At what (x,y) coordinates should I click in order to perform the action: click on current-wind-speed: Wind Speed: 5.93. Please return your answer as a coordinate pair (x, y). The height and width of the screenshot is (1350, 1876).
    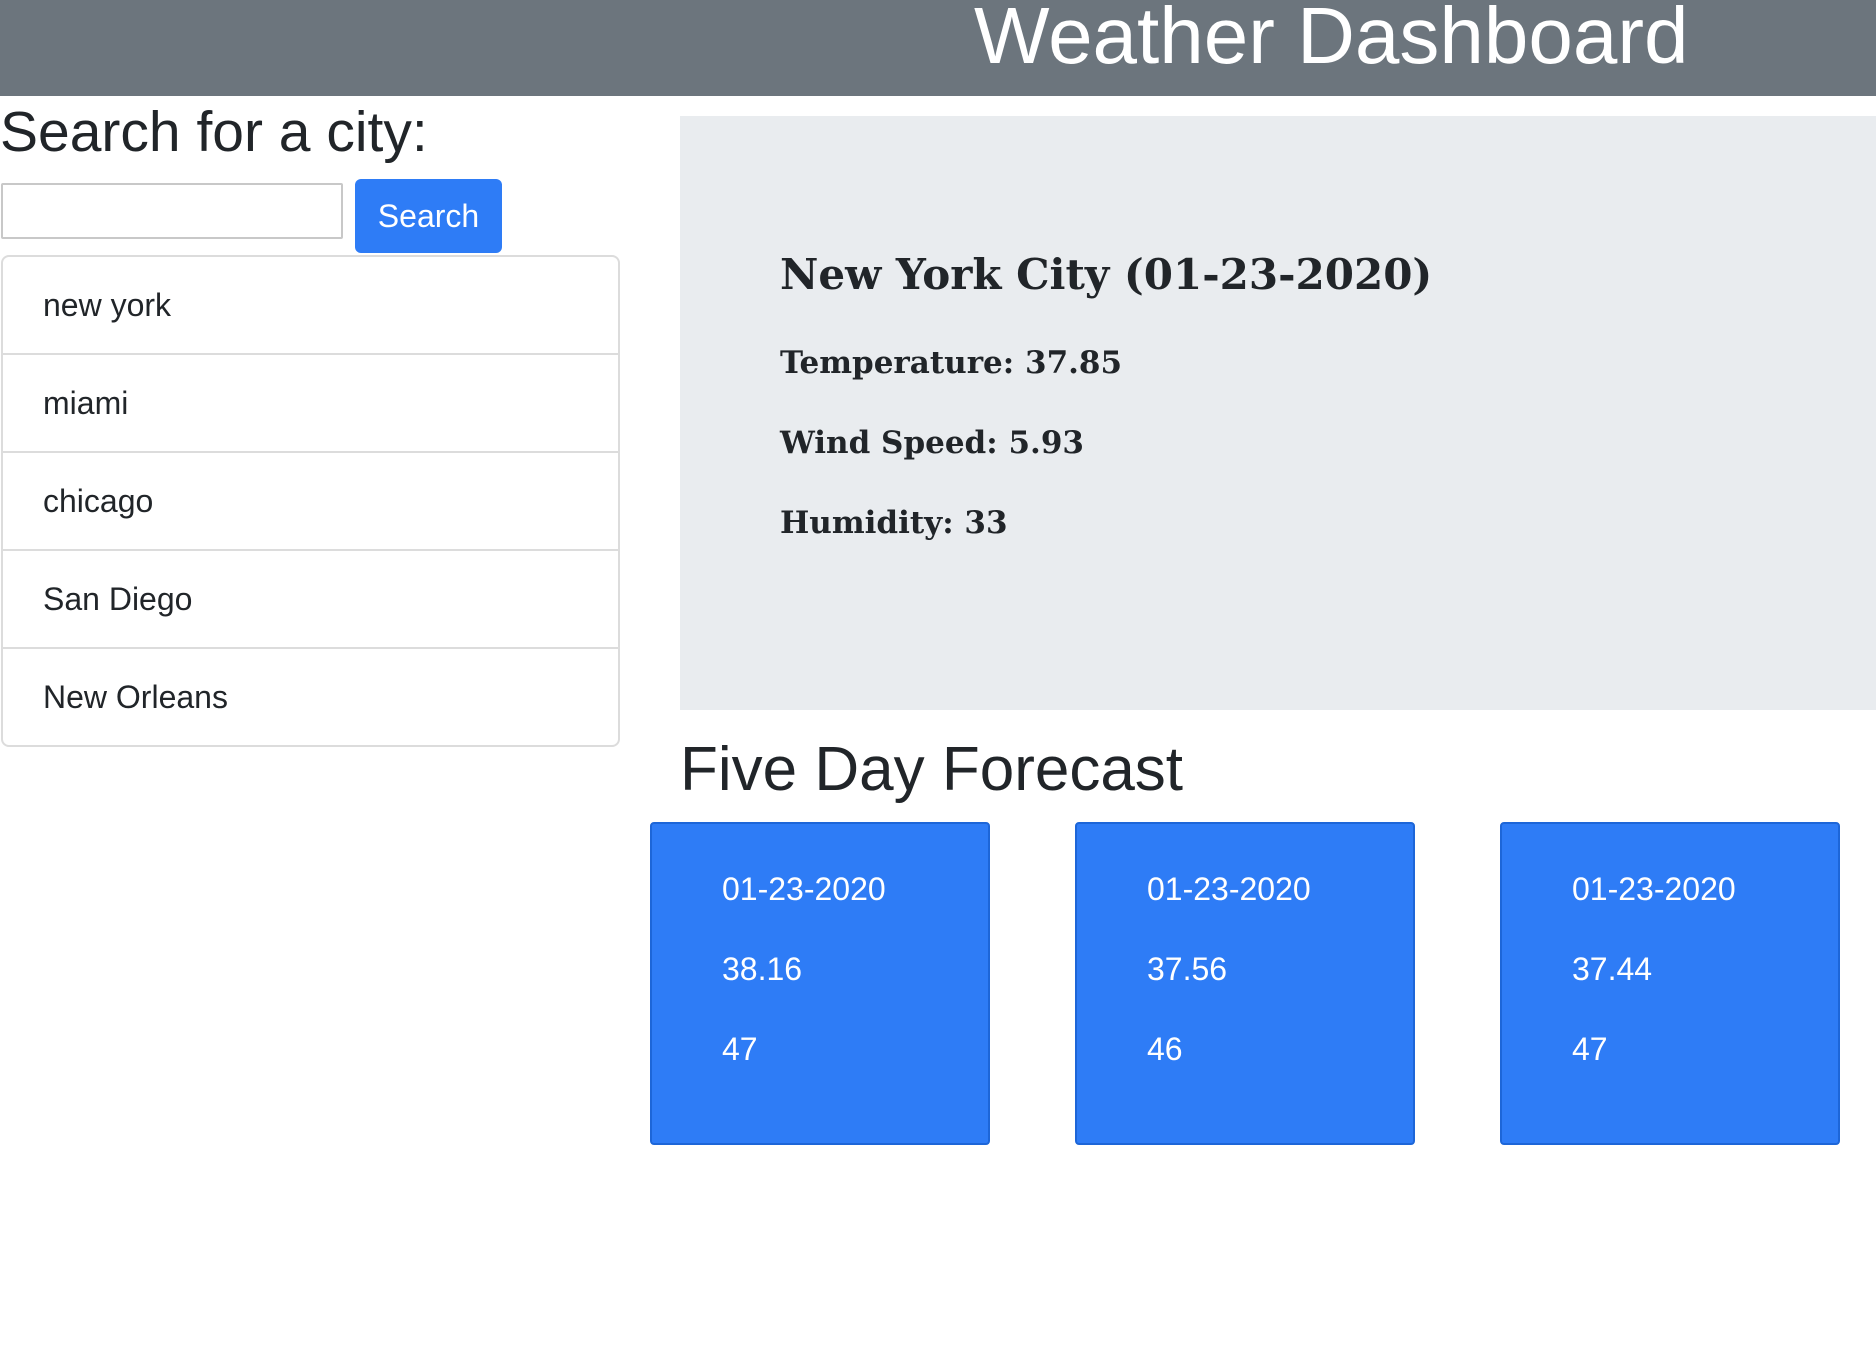
    Looking at the image, I should click on (932, 443).